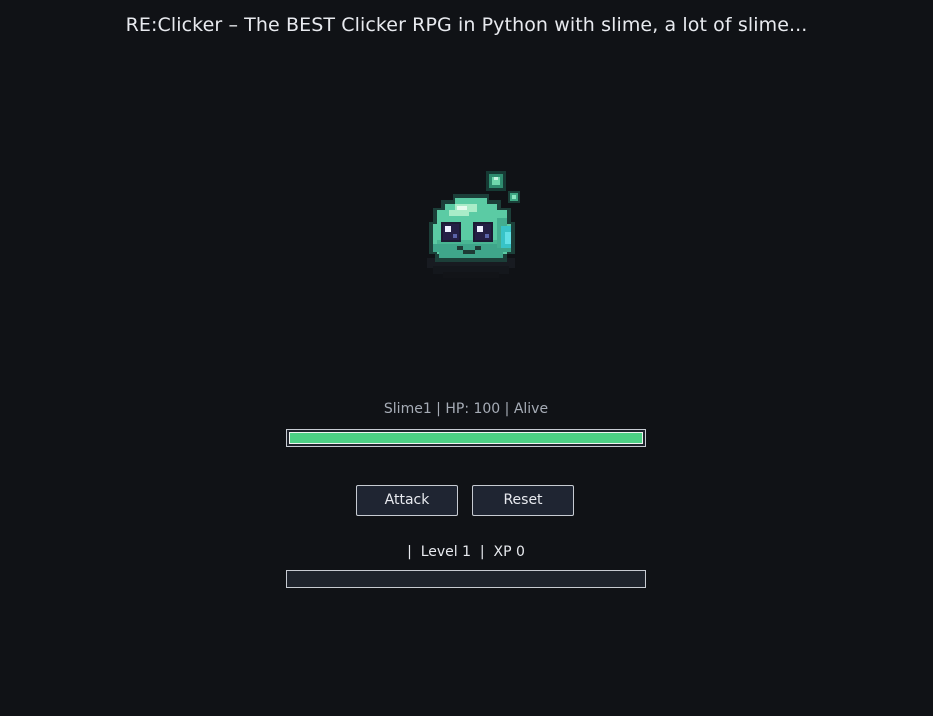 The height and width of the screenshot is (716, 933). I want to click on hp-bar, so click(466, 438).